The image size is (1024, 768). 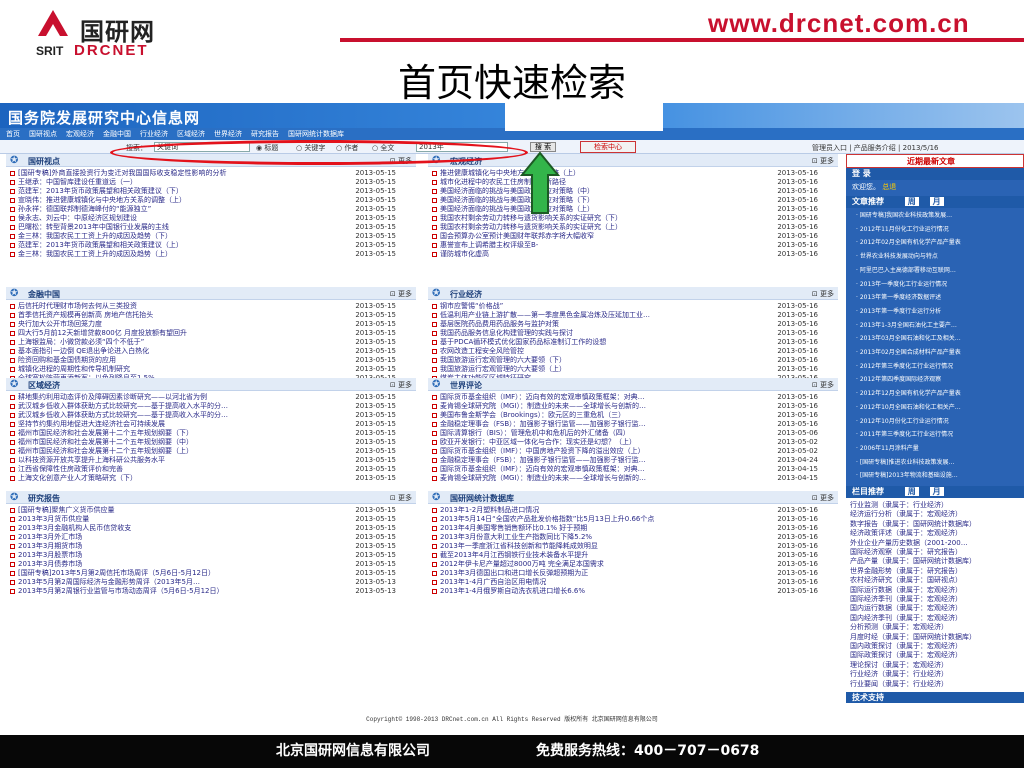 What do you see at coordinates (605, 245) in the screenshot?
I see `article-title: 惠誉宣布上调希腊主权评级至B-` at bounding box center [605, 245].